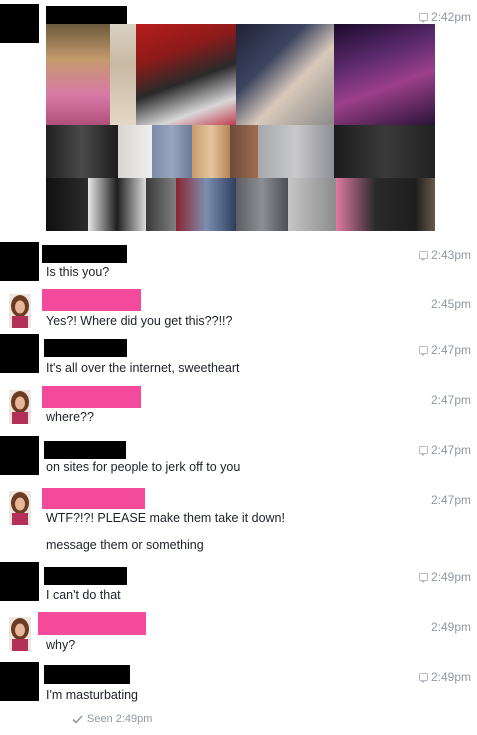 This screenshot has height=735, width=477. What do you see at coordinates (444, 255) in the screenshot?
I see `timestamp: 2:43pm` at bounding box center [444, 255].